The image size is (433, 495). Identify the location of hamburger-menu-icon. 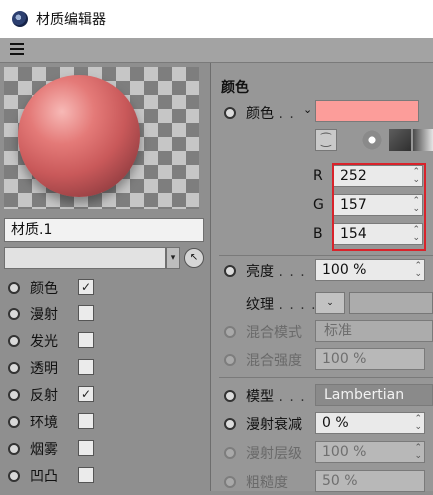
(17, 49).